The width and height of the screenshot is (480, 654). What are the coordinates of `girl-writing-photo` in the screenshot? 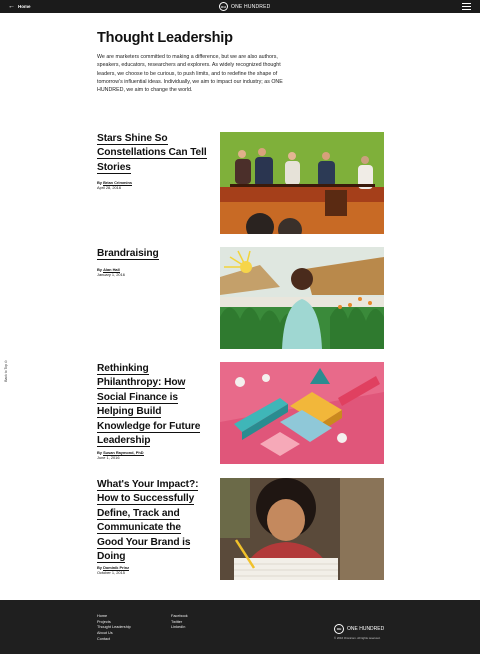 It's located at (302, 529).